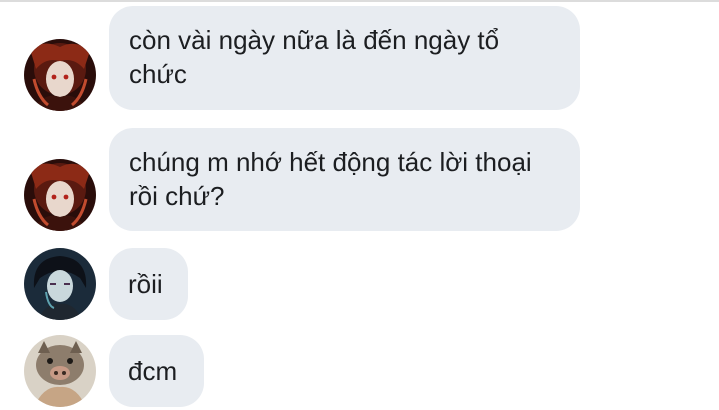  What do you see at coordinates (359, 1) in the screenshot?
I see `top-divider` at bounding box center [359, 1].